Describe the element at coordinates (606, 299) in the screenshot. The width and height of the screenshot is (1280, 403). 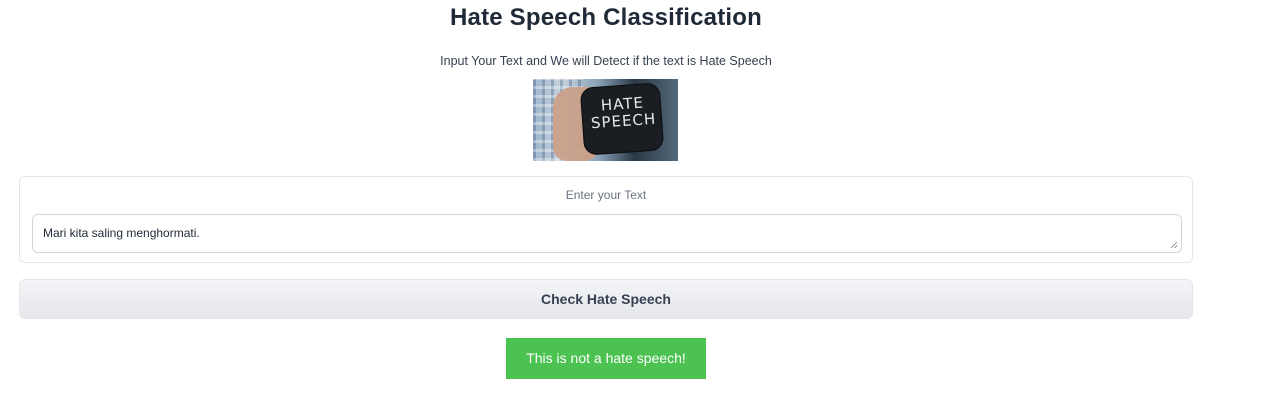
I see `check-hate-speech-button: Check Hate Speech` at that location.